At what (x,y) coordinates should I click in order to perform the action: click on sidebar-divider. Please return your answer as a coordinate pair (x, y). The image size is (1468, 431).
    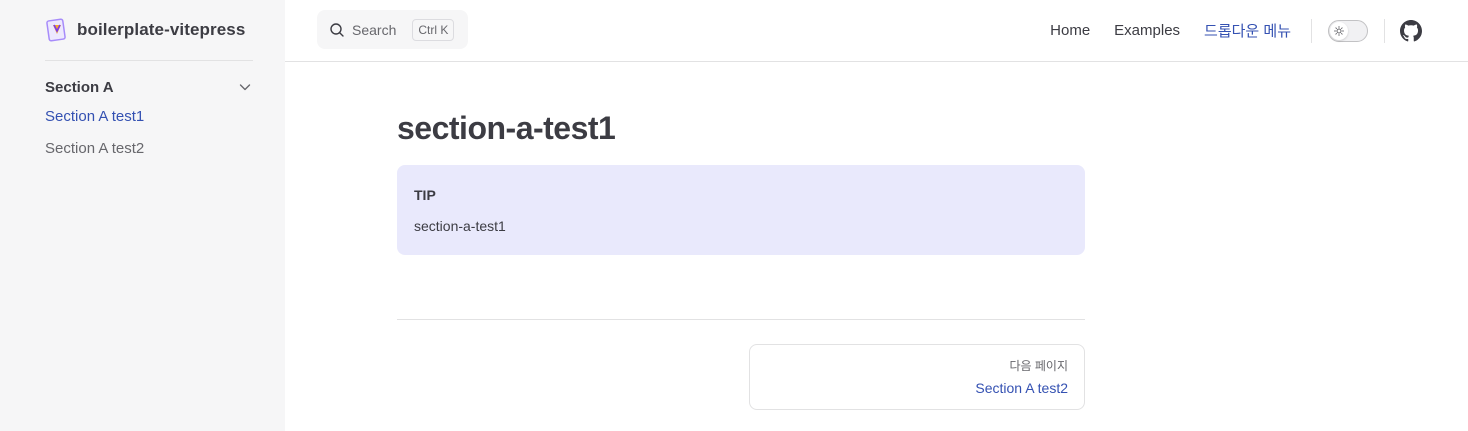
    Looking at the image, I should click on (149, 60).